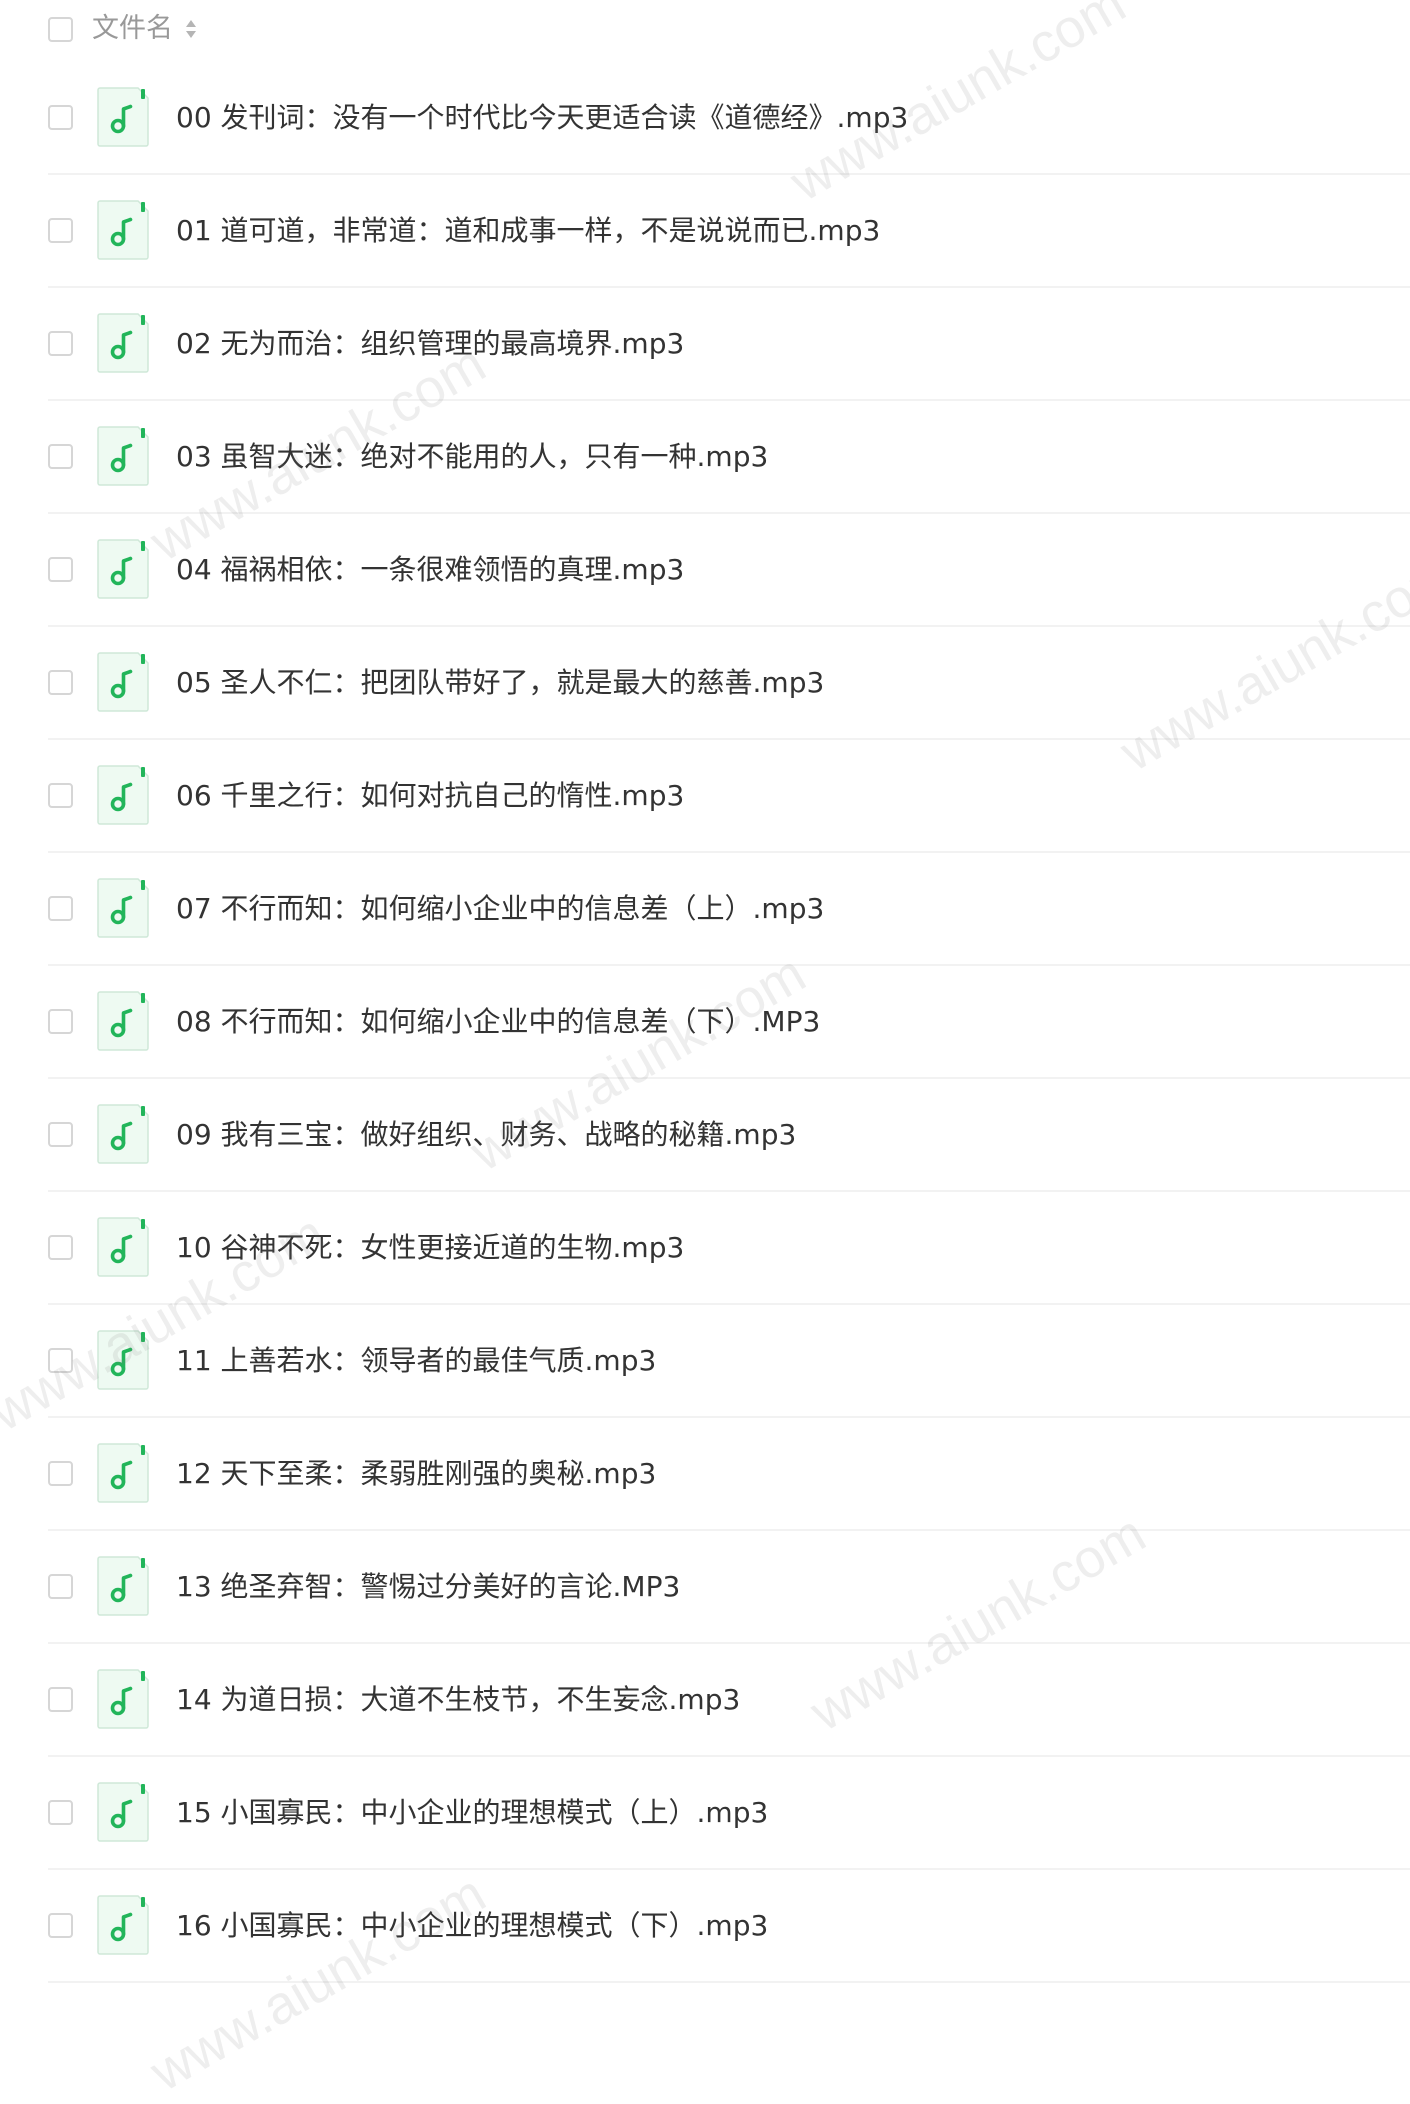 Image resolution: width=1410 pixels, height=2104 pixels. Describe the element at coordinates (430, 795) in the screenshot. I see `file-name: 06 千里之行：如何对抗自己的惰性.mp3` at that location.